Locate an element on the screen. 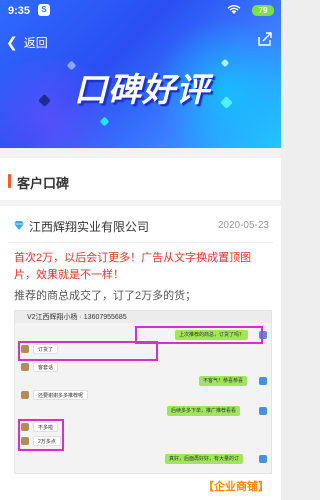 The width and height of the screenshot is (320, 500). shop-link: 【企业商铺】 is located at coordinates (236, 486).